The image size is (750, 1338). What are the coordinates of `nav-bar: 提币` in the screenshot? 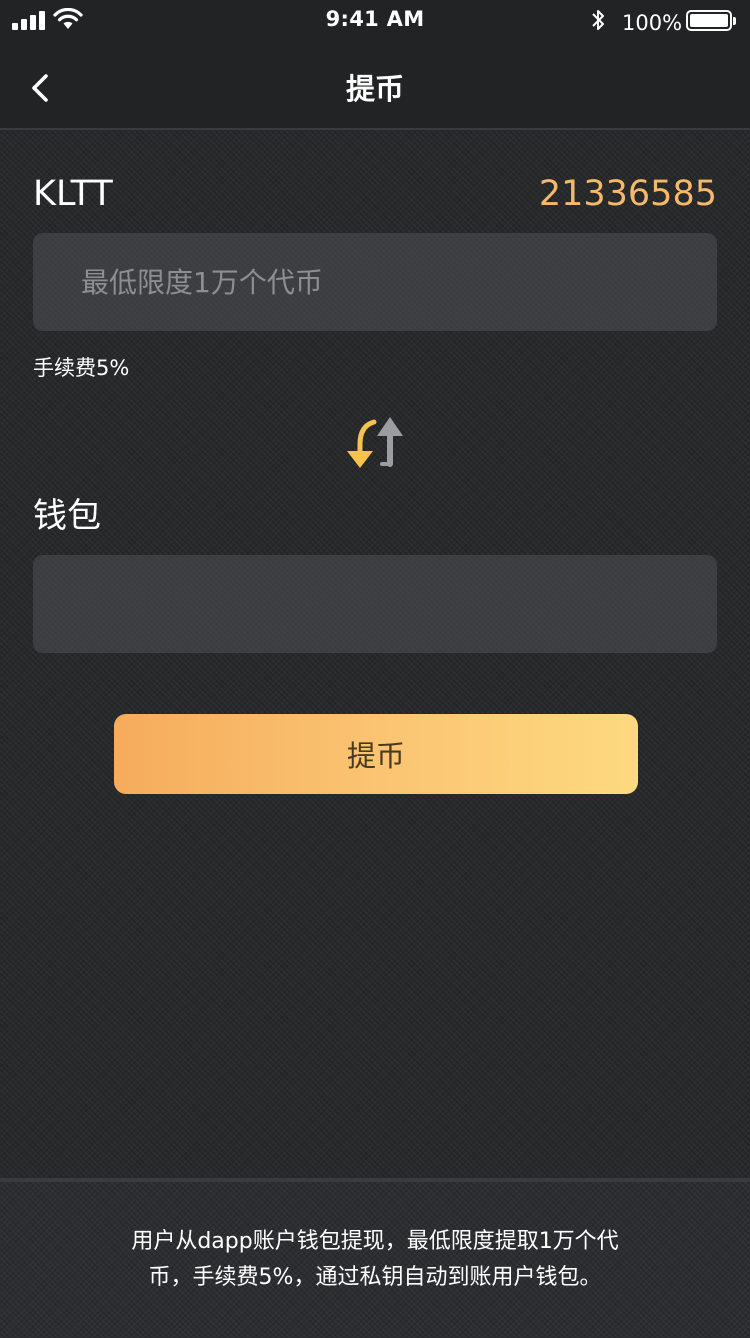 It's located at (375, 87).